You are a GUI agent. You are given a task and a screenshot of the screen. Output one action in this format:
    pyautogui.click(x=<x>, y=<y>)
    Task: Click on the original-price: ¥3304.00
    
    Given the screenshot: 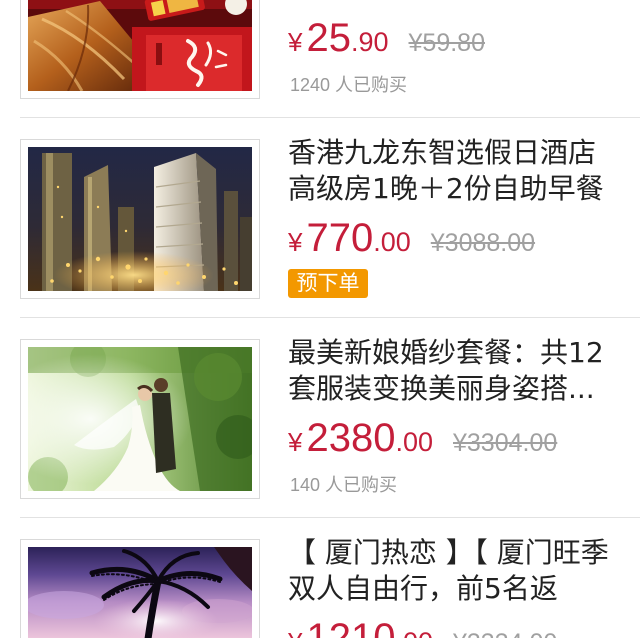 What is the action you would take?
    pyautogui.click(x=505, y=443)
    